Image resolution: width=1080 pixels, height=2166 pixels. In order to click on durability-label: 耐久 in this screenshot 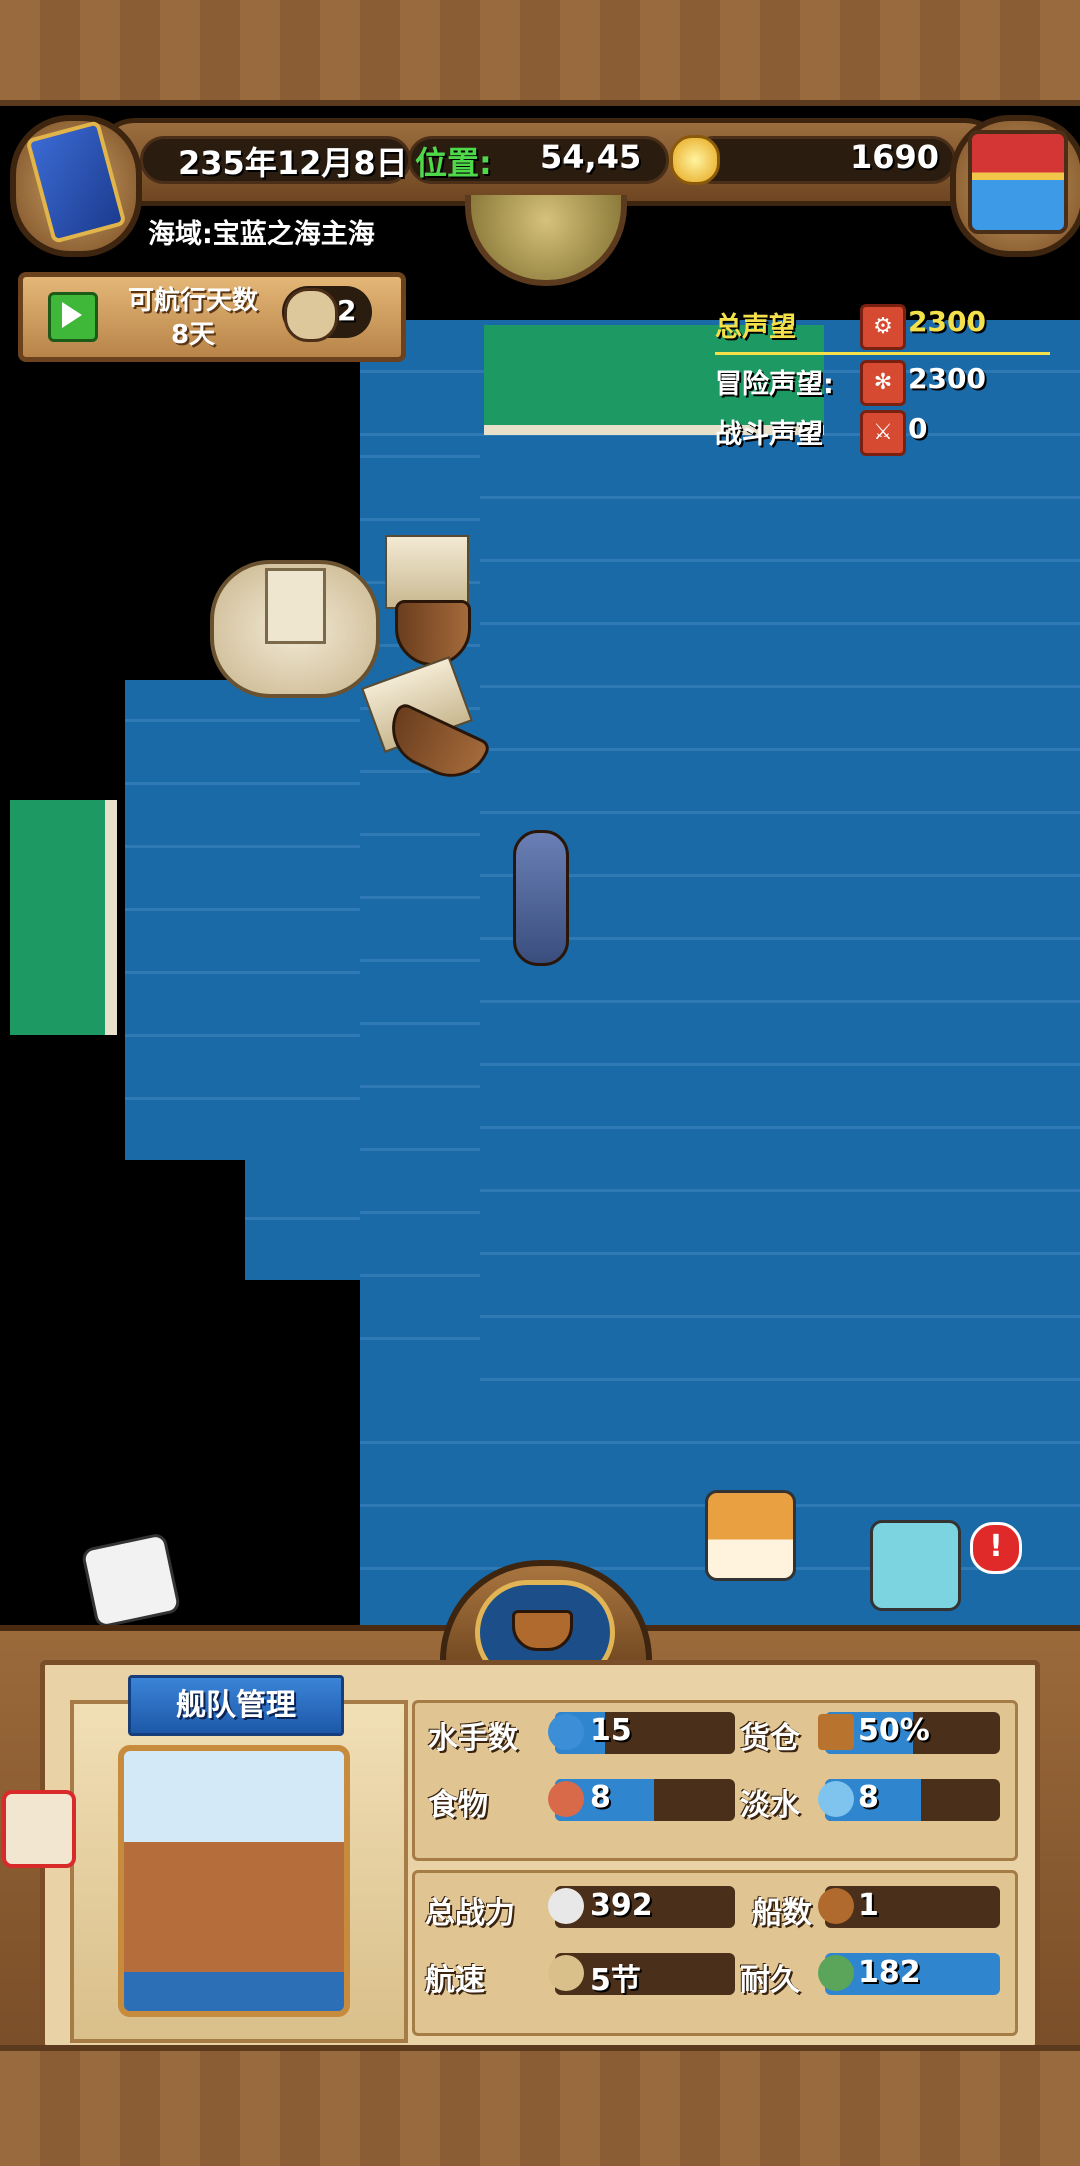, I will do `click(770, 1980)`.